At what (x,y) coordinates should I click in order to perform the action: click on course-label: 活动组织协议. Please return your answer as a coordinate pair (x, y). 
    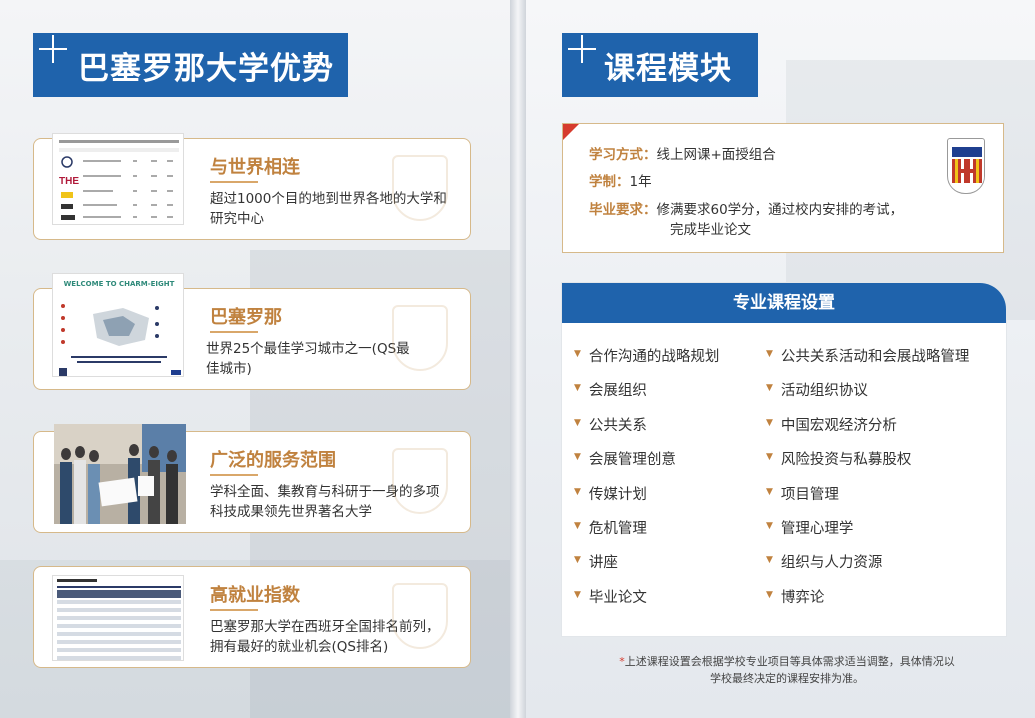
    Looking at the image, I should click on (824, 391).